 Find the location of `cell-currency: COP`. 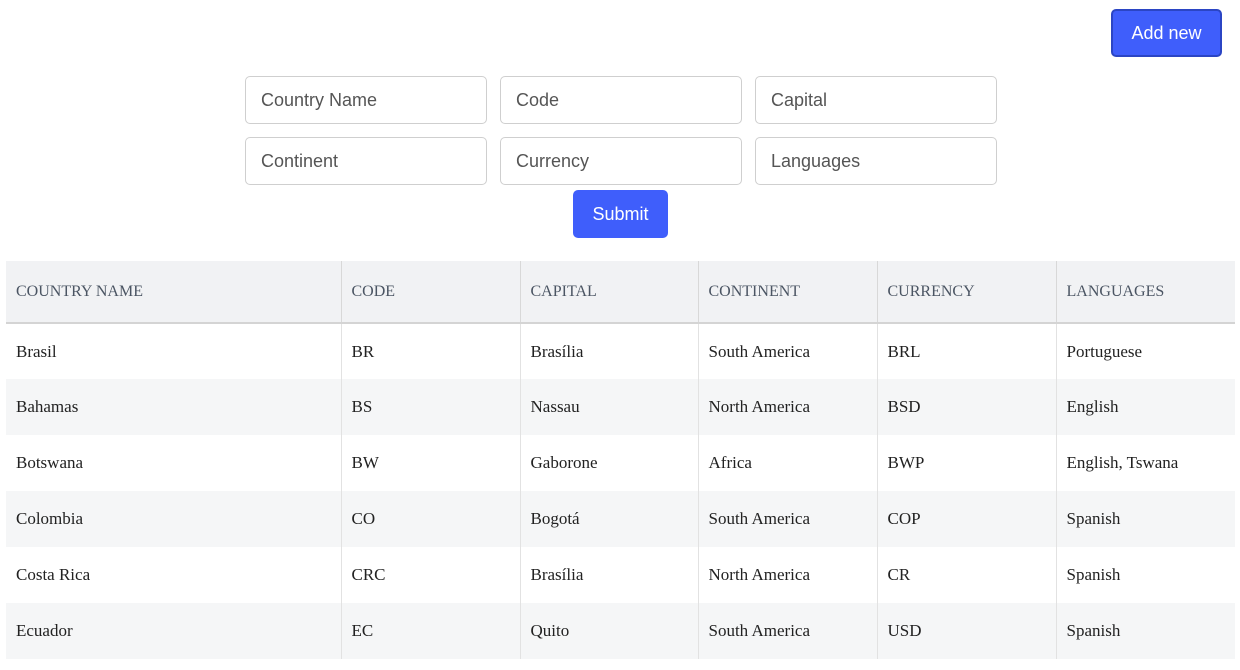

cell-currency: COP is located at coordinates (967, 519).